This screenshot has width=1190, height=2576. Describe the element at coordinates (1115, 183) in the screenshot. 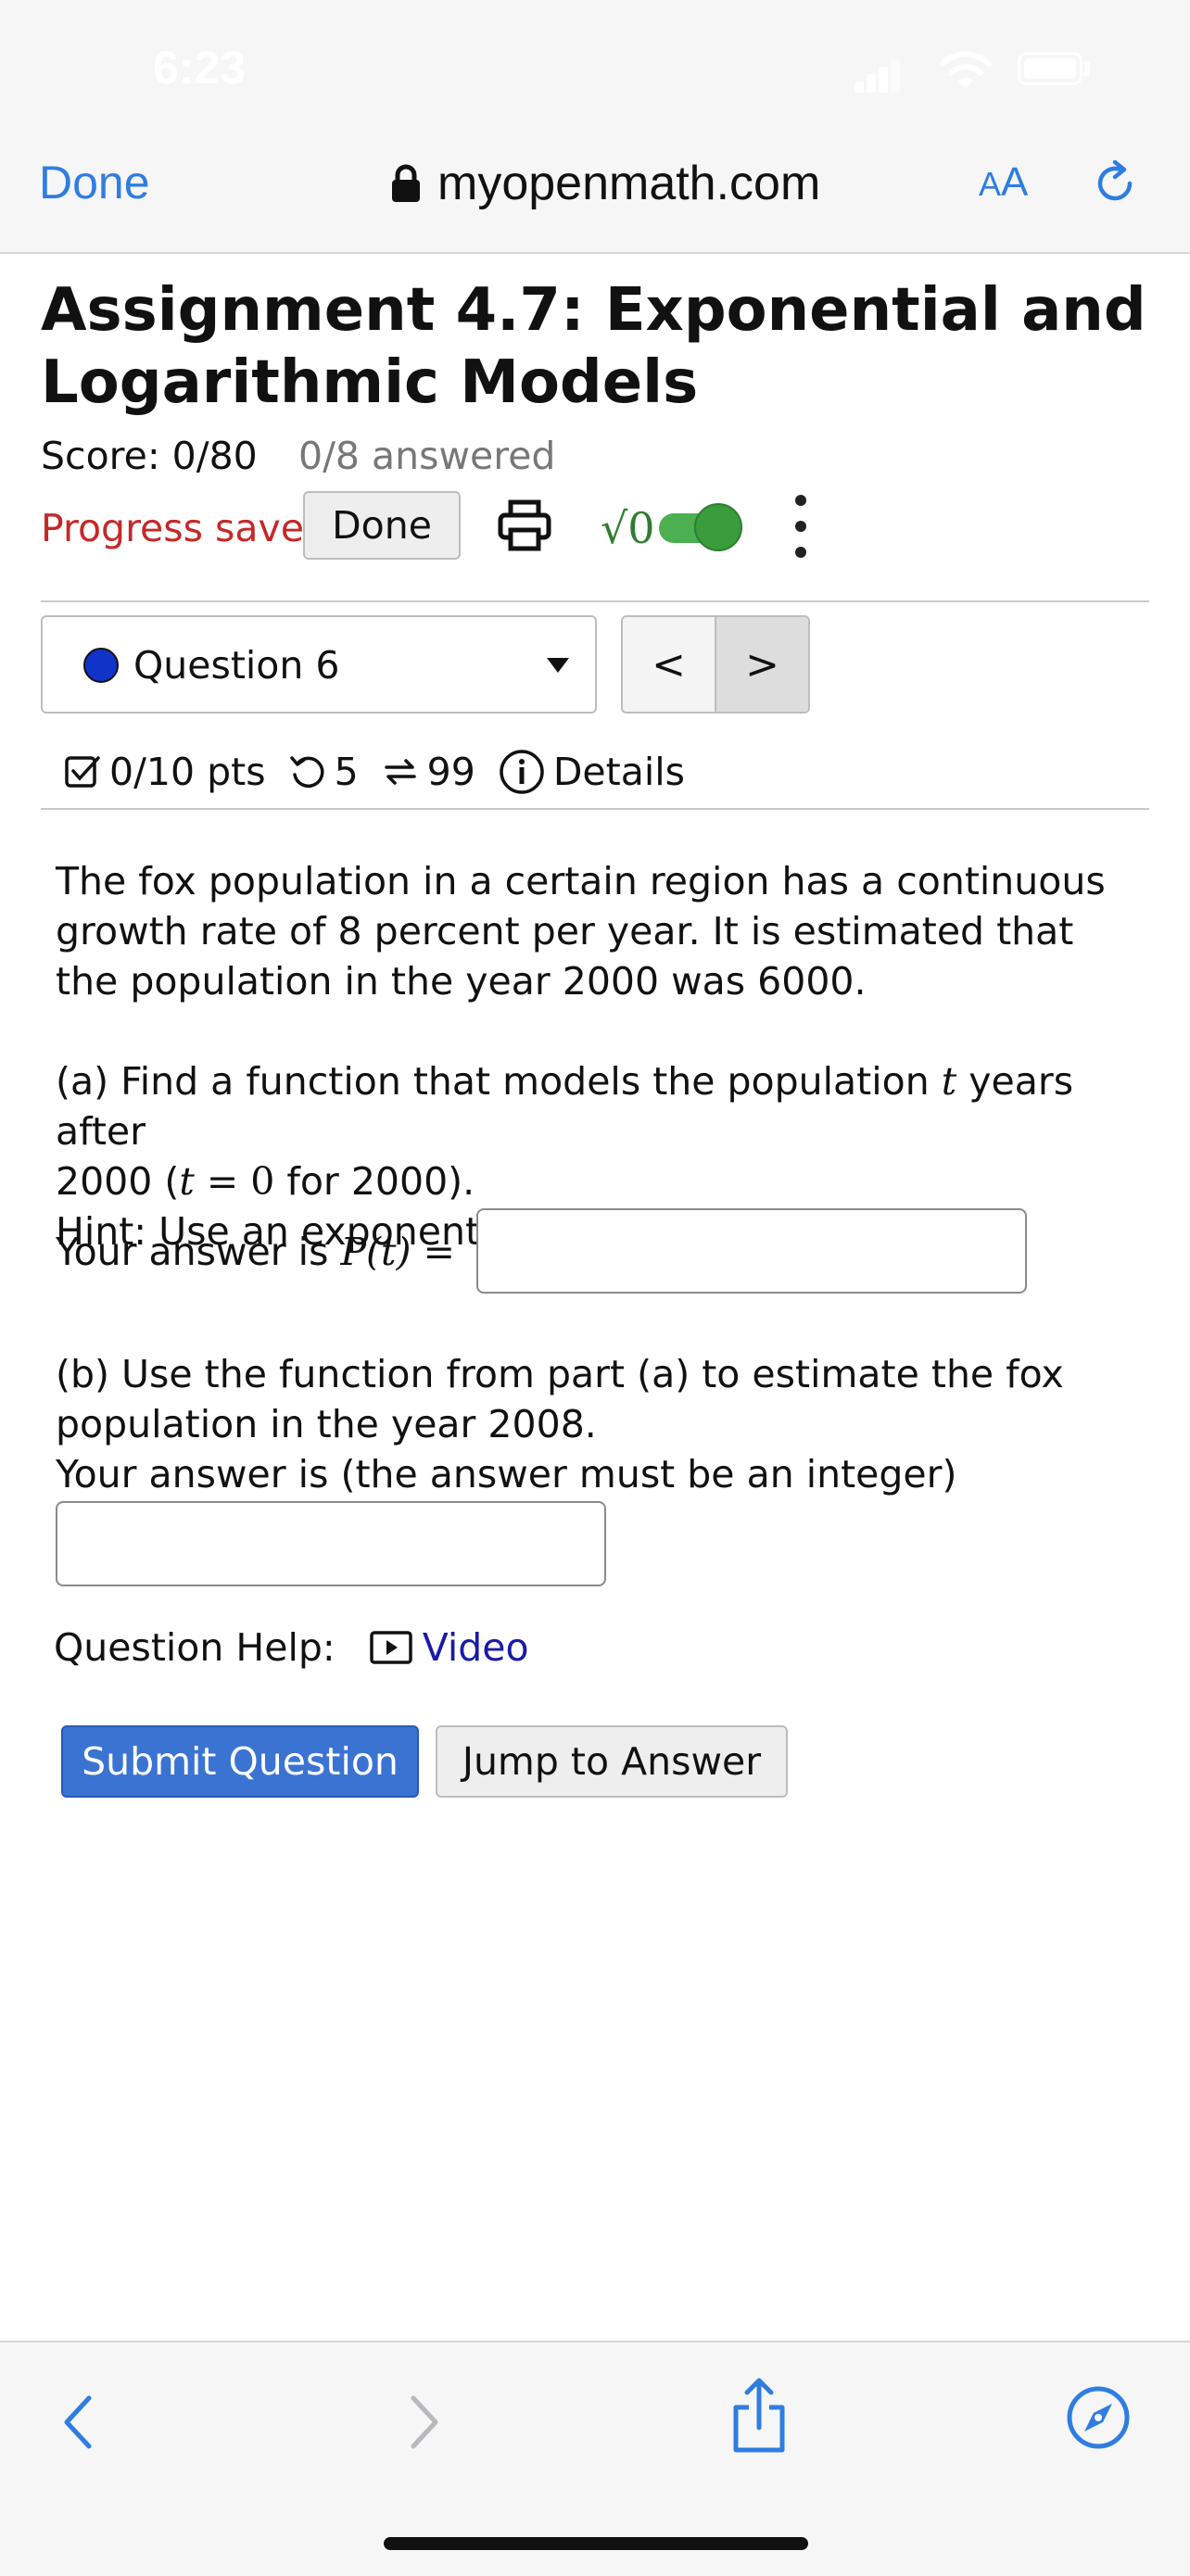

I see `reload-icon` at that location.